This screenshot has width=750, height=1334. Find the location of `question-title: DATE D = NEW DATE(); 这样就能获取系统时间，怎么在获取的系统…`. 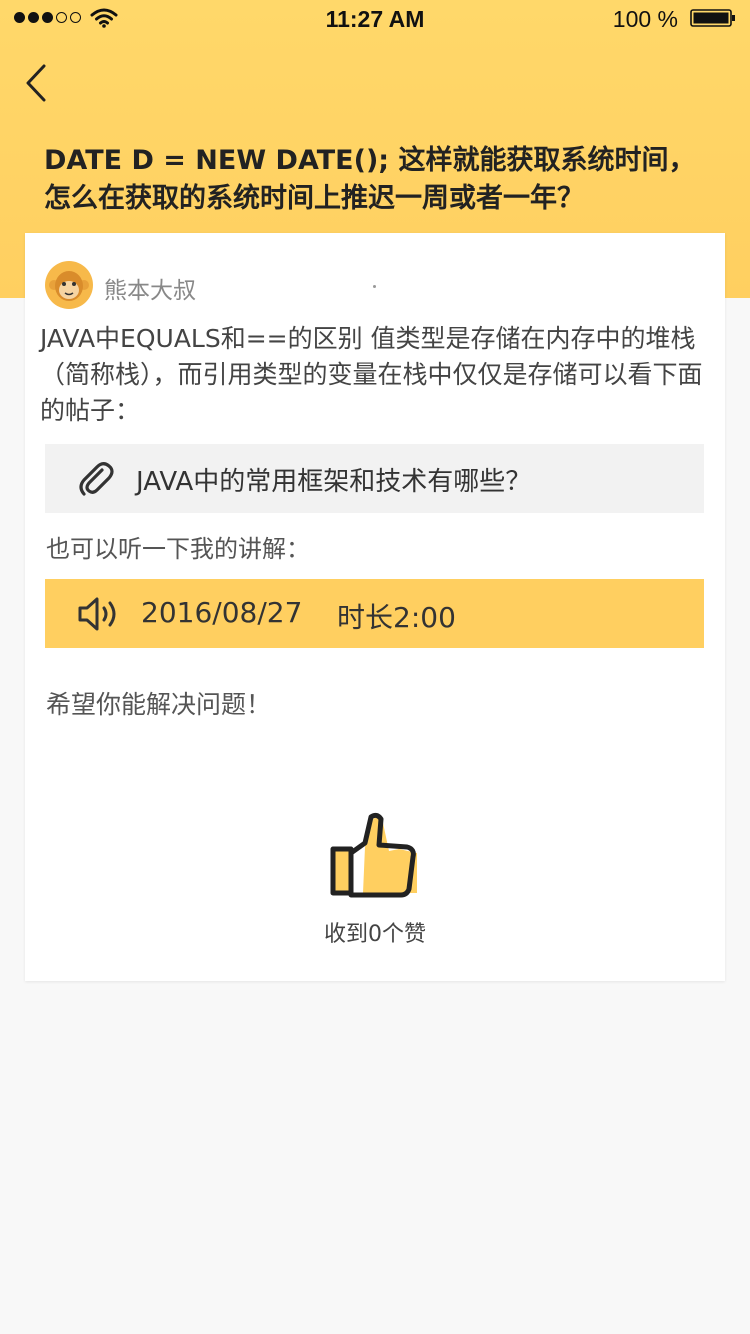

question-title: DATE D = NEW DATE(); 这样就能获取系统时间，怎么在获取的系统… is located at coordinates (370, 179).